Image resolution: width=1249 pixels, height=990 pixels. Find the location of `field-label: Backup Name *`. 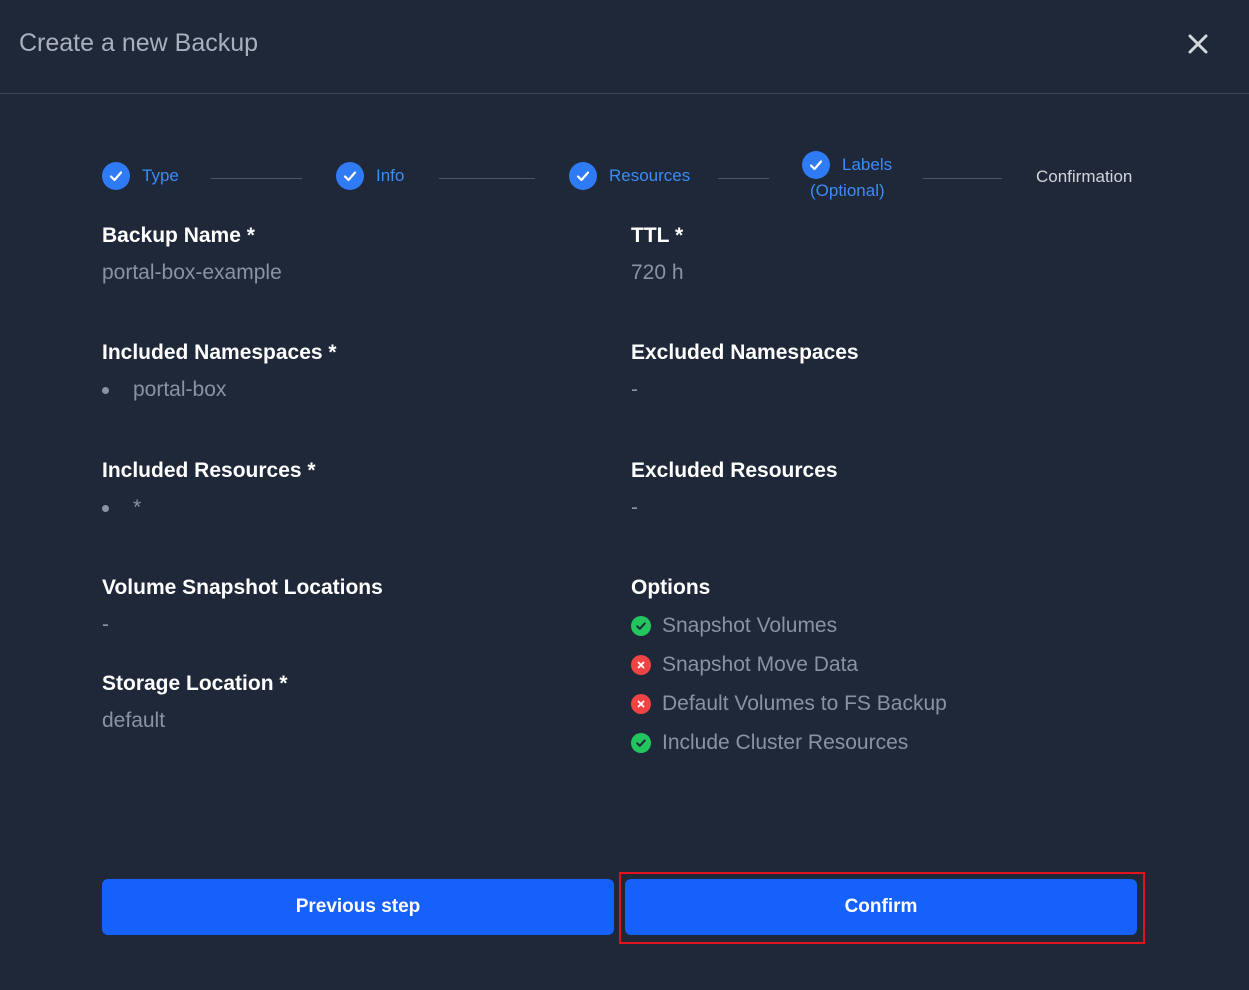

field-label: Backup Name * is located at coordinates (178, 235).